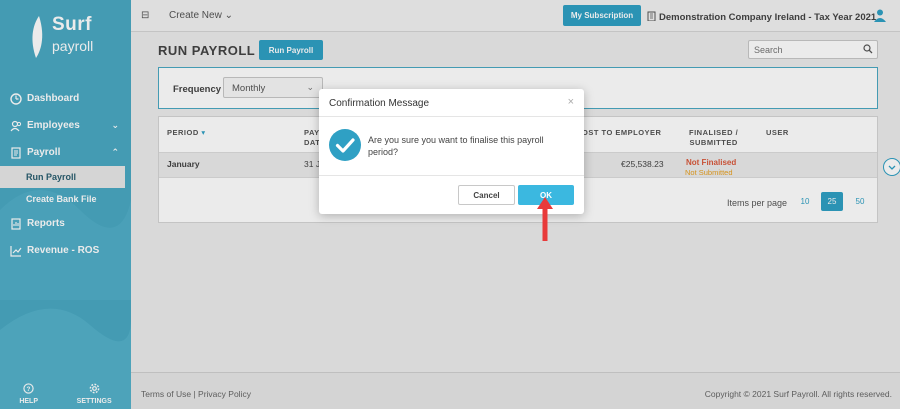  I want to click on arrow-up-icon, so click(545, 219).